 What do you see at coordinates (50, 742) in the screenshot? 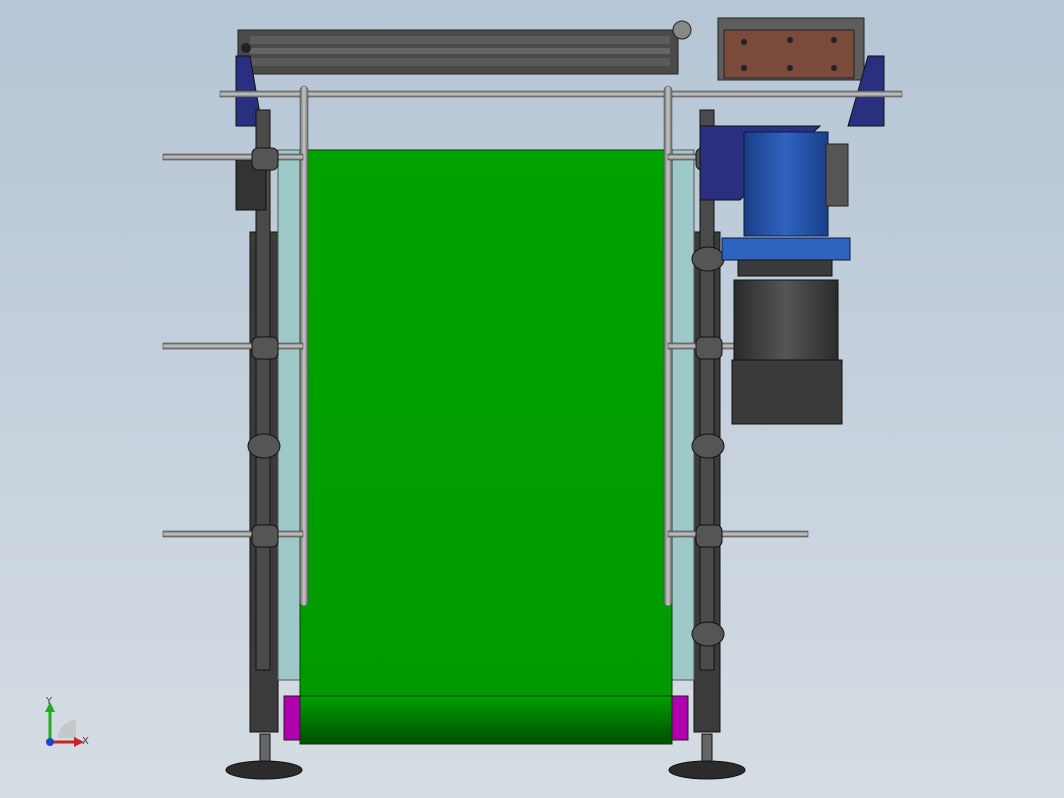
I see `z-axis-dot` at bounding box center [50, 742].